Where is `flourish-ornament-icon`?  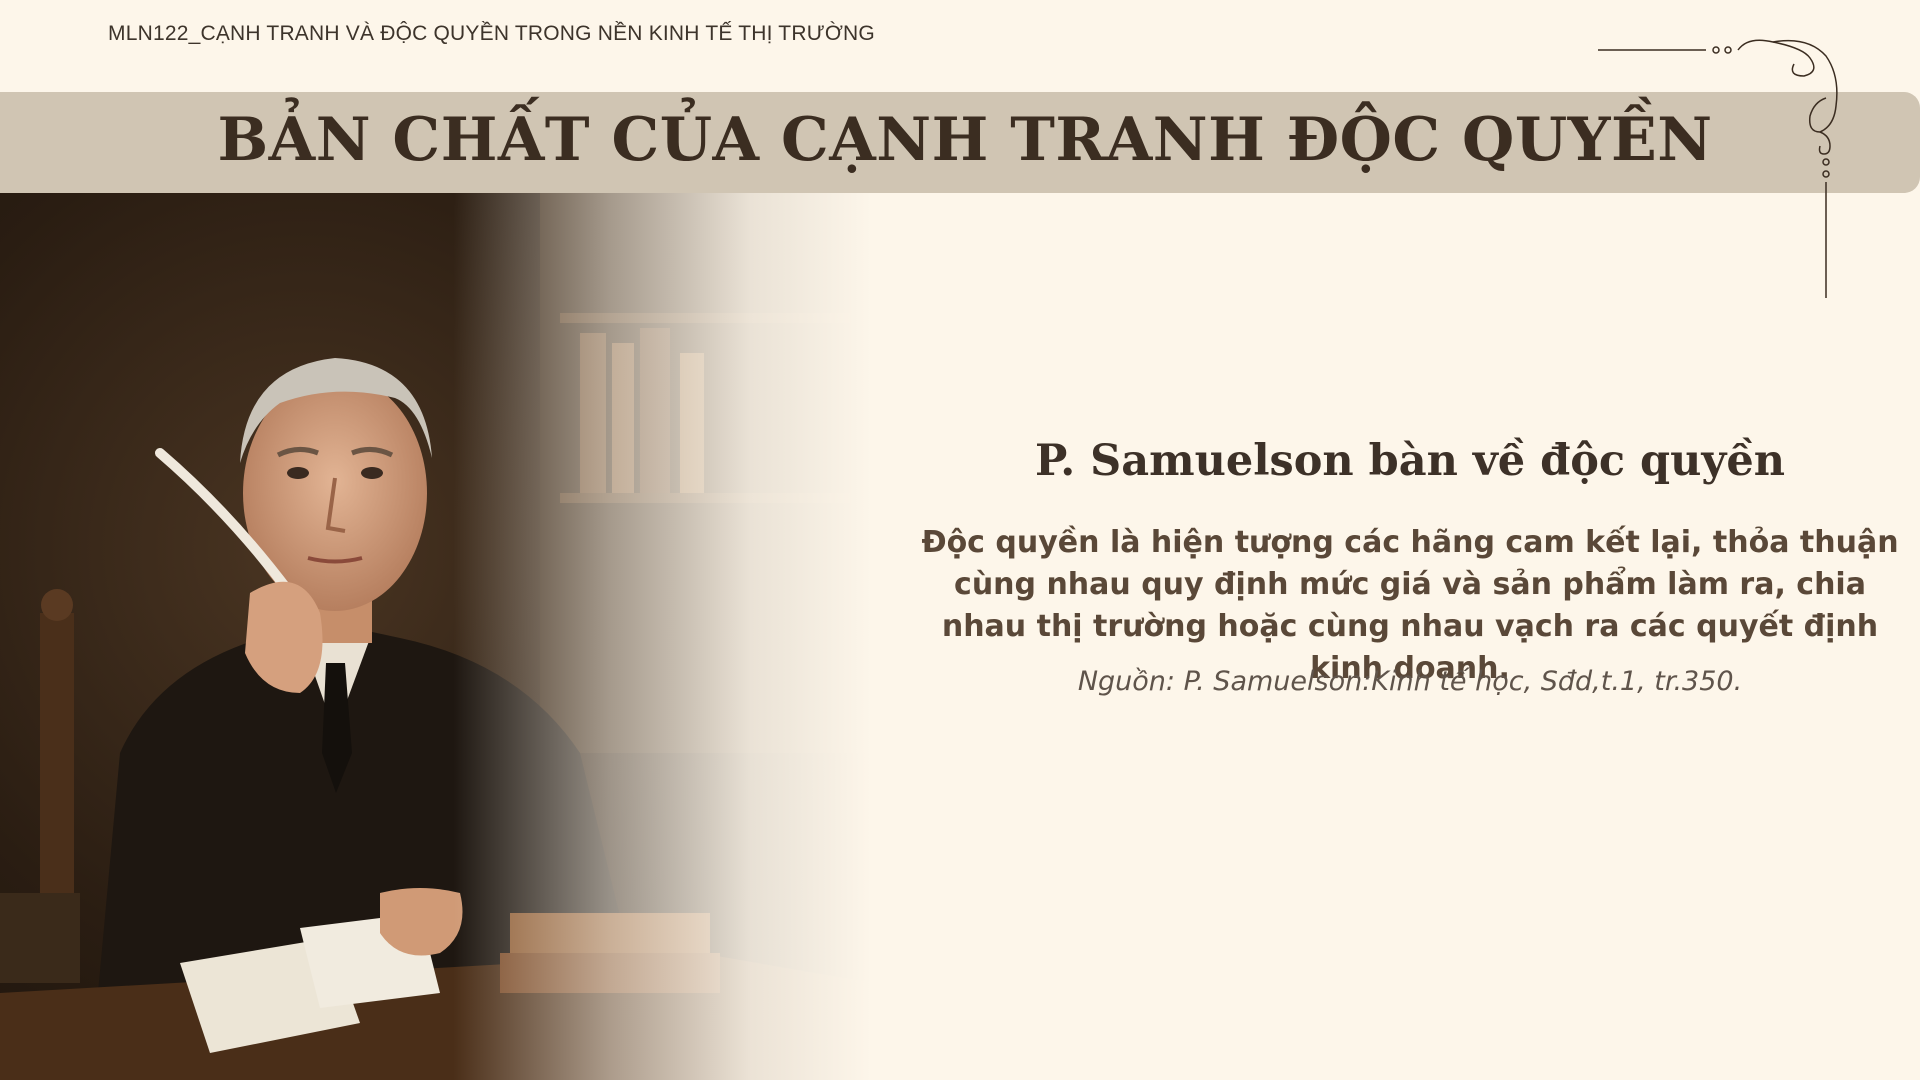 flourish-ornament-icon is located at coordinates (1718, 168).